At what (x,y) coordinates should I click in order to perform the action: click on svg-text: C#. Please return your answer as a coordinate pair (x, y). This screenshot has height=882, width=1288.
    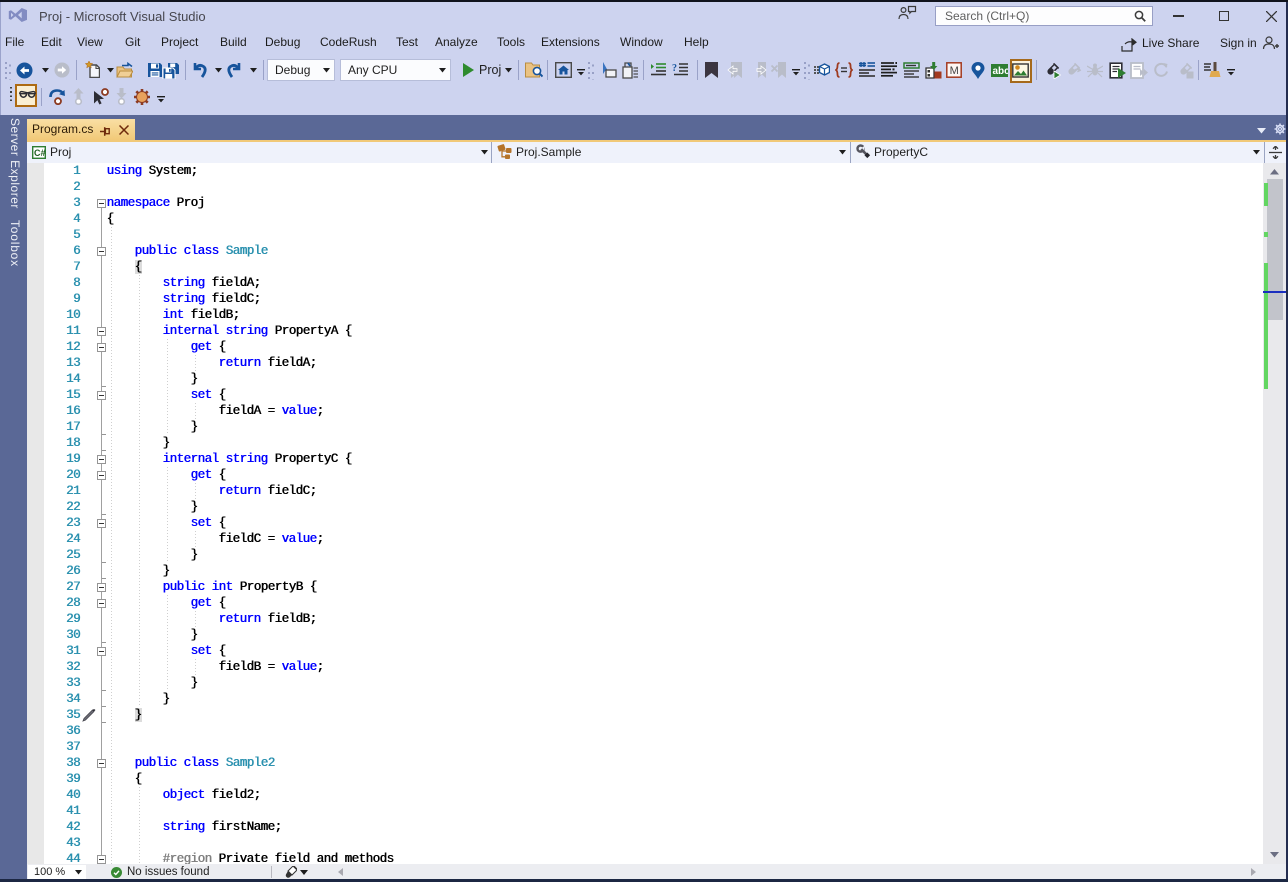
    Looking at the image, I should click on (40, 153).